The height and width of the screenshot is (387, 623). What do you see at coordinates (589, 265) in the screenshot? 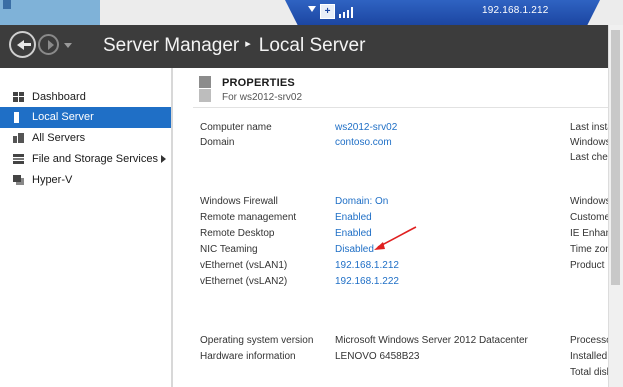
I see `right-label-product-id: Product I` at bounding box center [589, 265].